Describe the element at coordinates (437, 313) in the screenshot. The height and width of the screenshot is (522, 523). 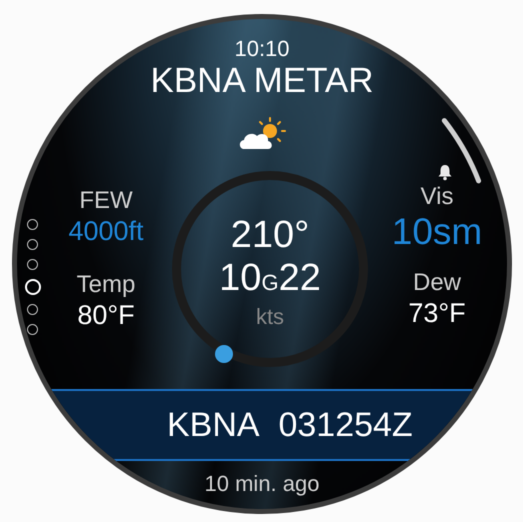
I see `dewpoint-value: 73°F` at that location.